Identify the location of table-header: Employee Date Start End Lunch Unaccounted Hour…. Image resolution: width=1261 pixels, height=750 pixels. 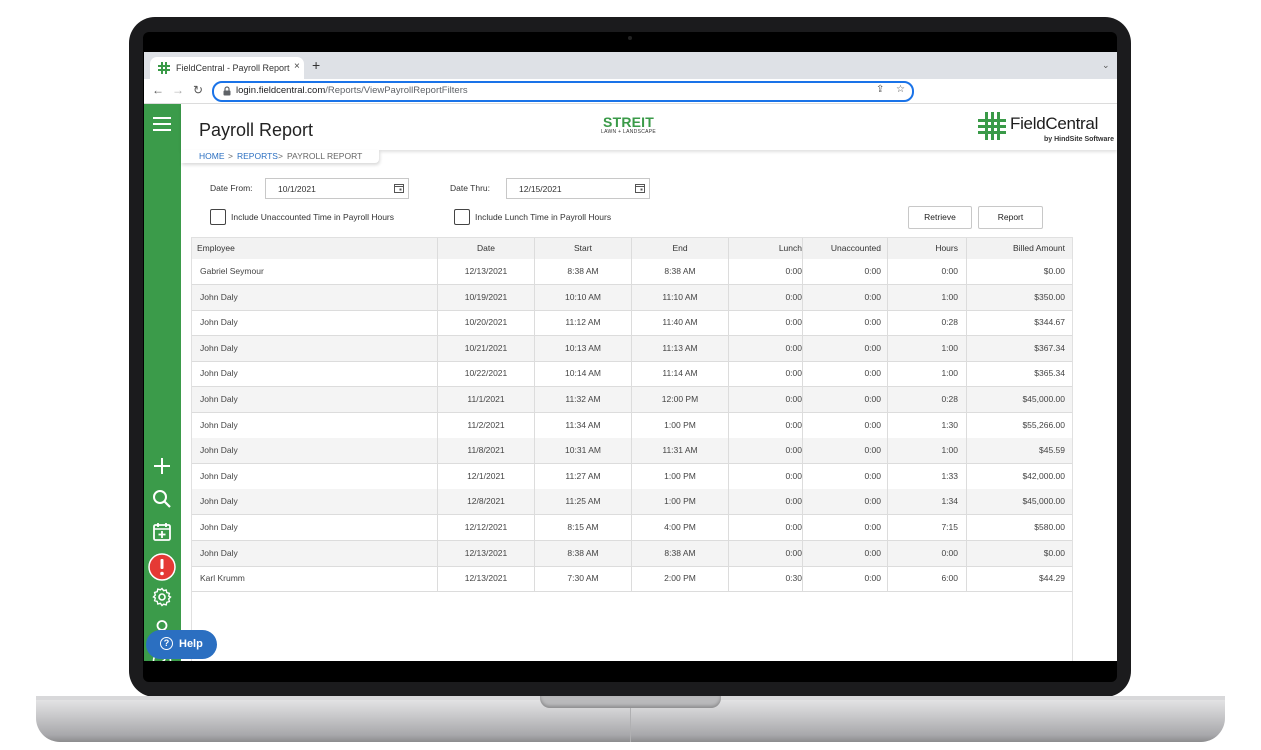
(632, 248).